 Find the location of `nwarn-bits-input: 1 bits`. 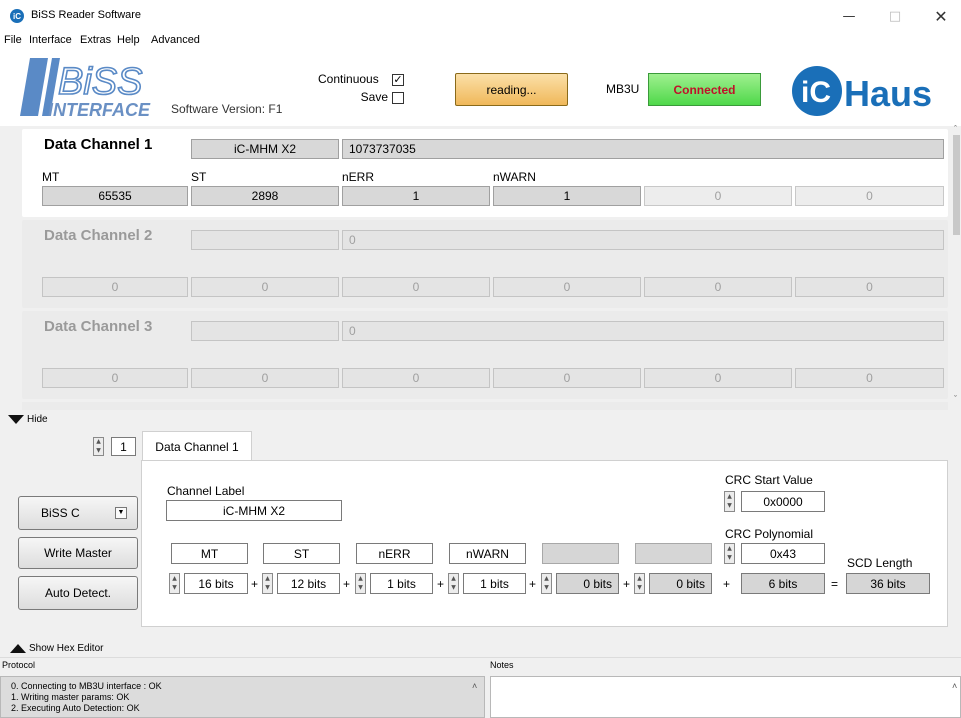

nwarn-bits-input: 1 bits is located at coordinates (494, 583).